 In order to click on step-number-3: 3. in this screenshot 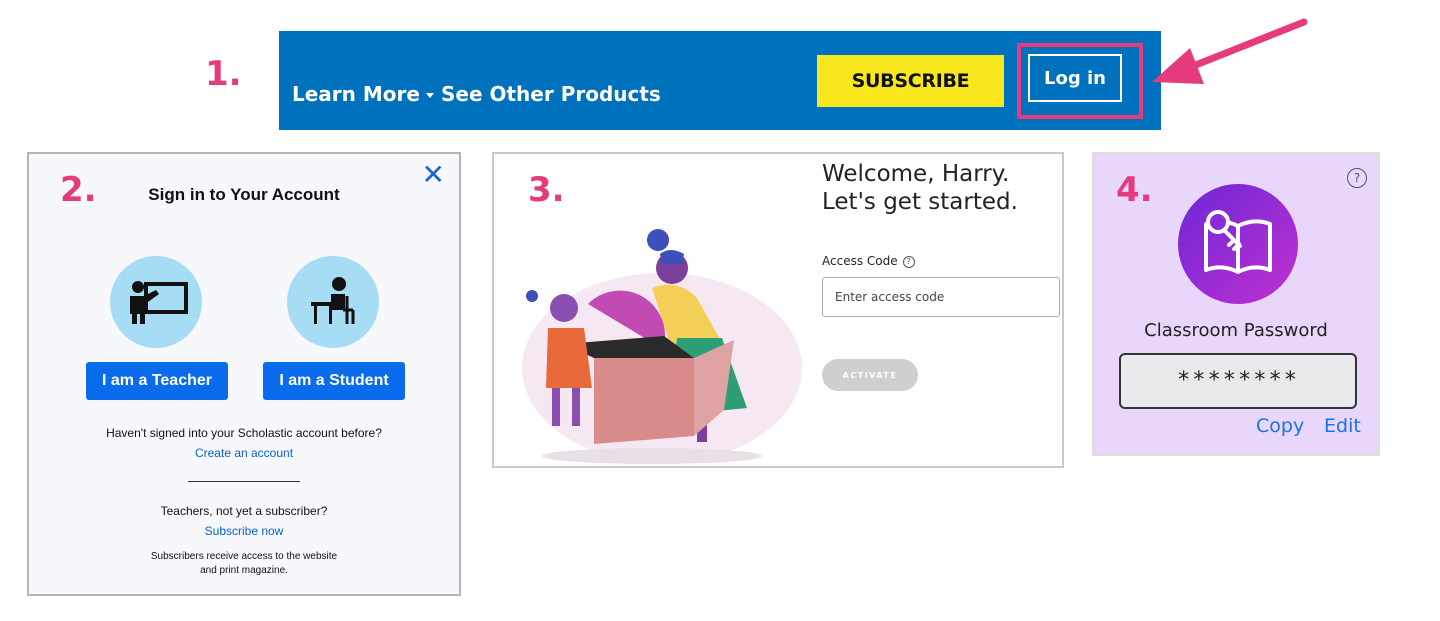, I will do `click(546, 190)`.